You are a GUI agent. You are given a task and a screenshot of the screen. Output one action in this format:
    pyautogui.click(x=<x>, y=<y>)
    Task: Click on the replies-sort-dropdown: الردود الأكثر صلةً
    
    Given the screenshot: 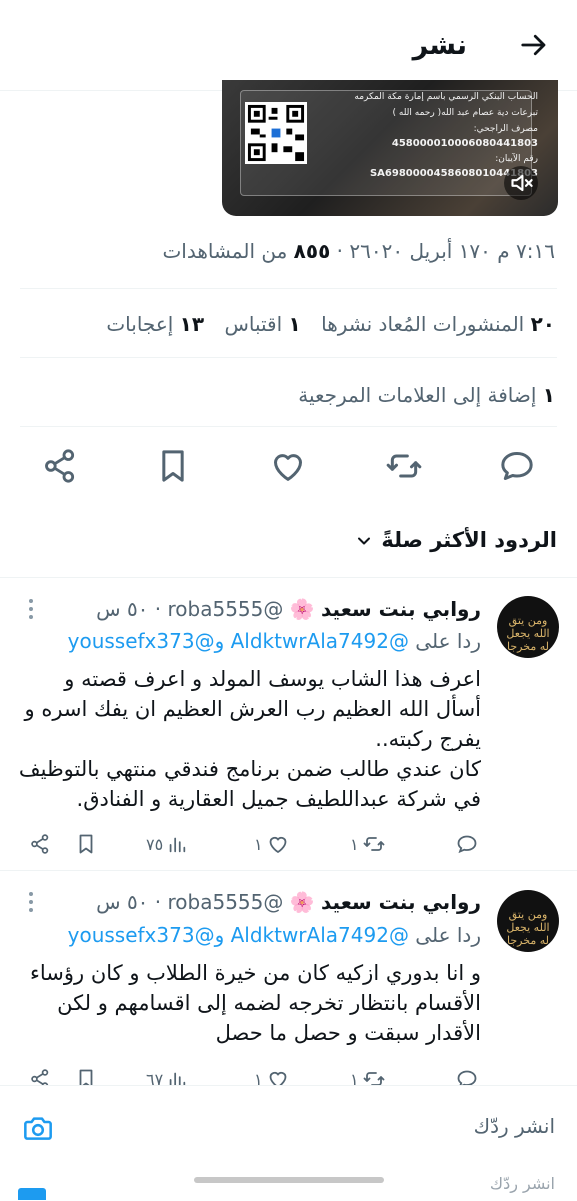 What is the action you would take?
    pyautogui.click(x=455, y=540)
    